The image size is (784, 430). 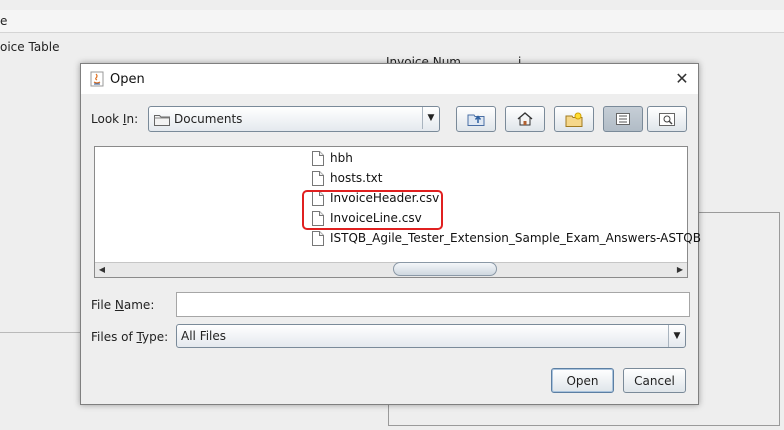 I want to click on up-one-level-icon, so click(x=476, y=120).